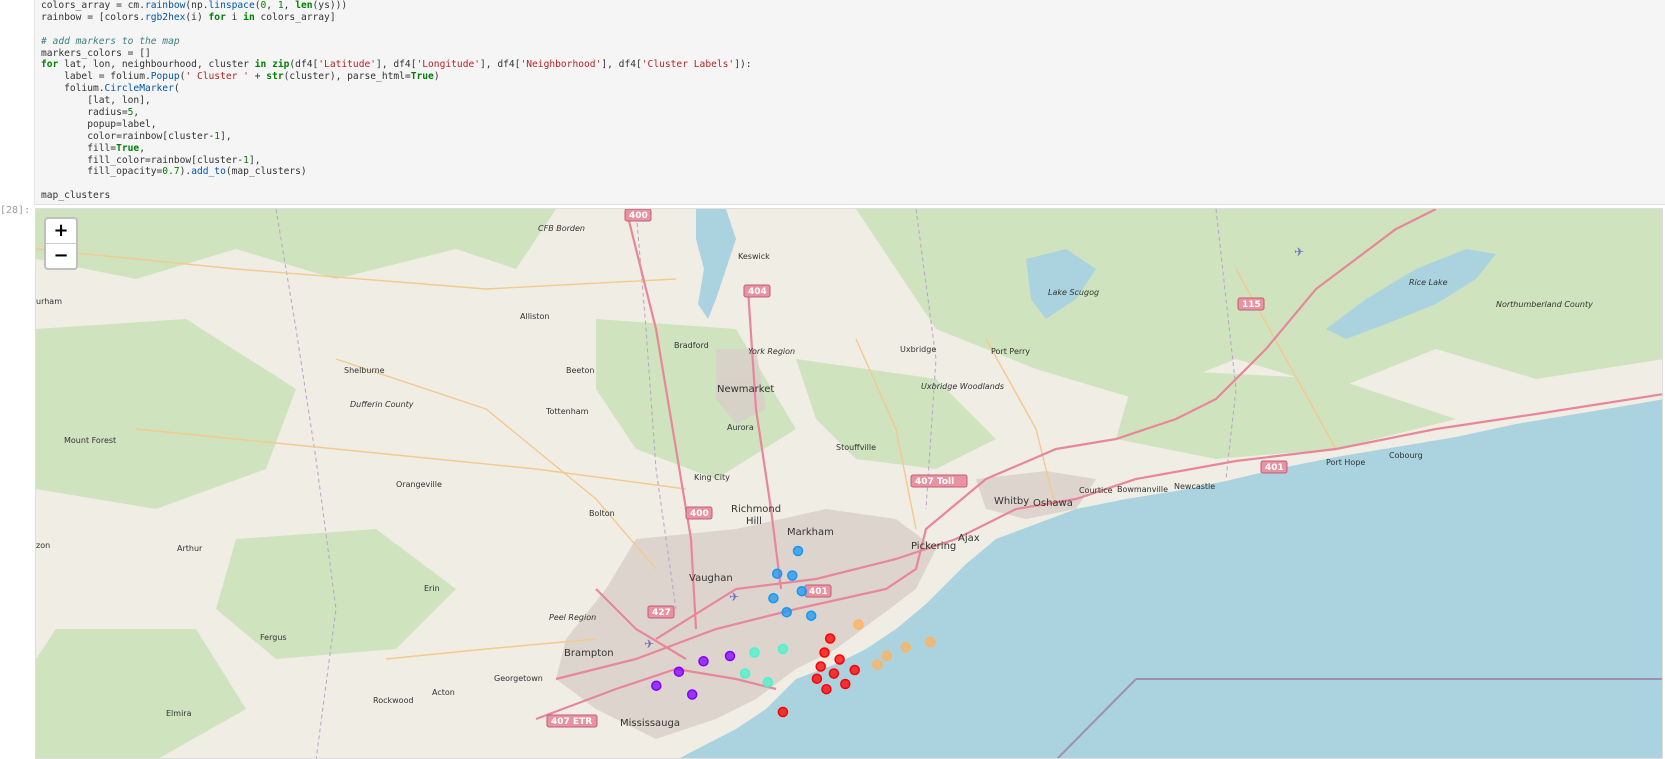  Describe the element at coordinates (432, 588) in the screenshot. I see `place-label: Erin` at that location.